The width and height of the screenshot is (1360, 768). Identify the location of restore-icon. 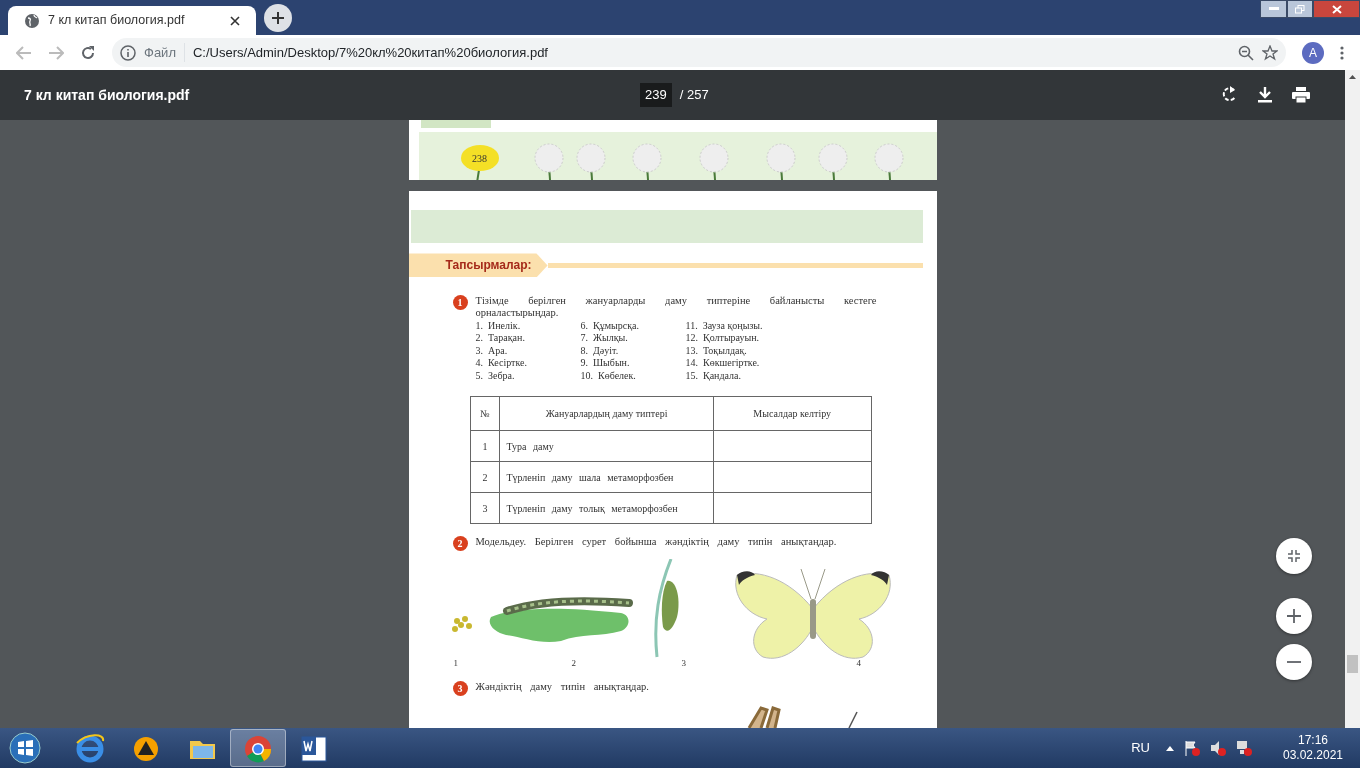
(1300, 9).